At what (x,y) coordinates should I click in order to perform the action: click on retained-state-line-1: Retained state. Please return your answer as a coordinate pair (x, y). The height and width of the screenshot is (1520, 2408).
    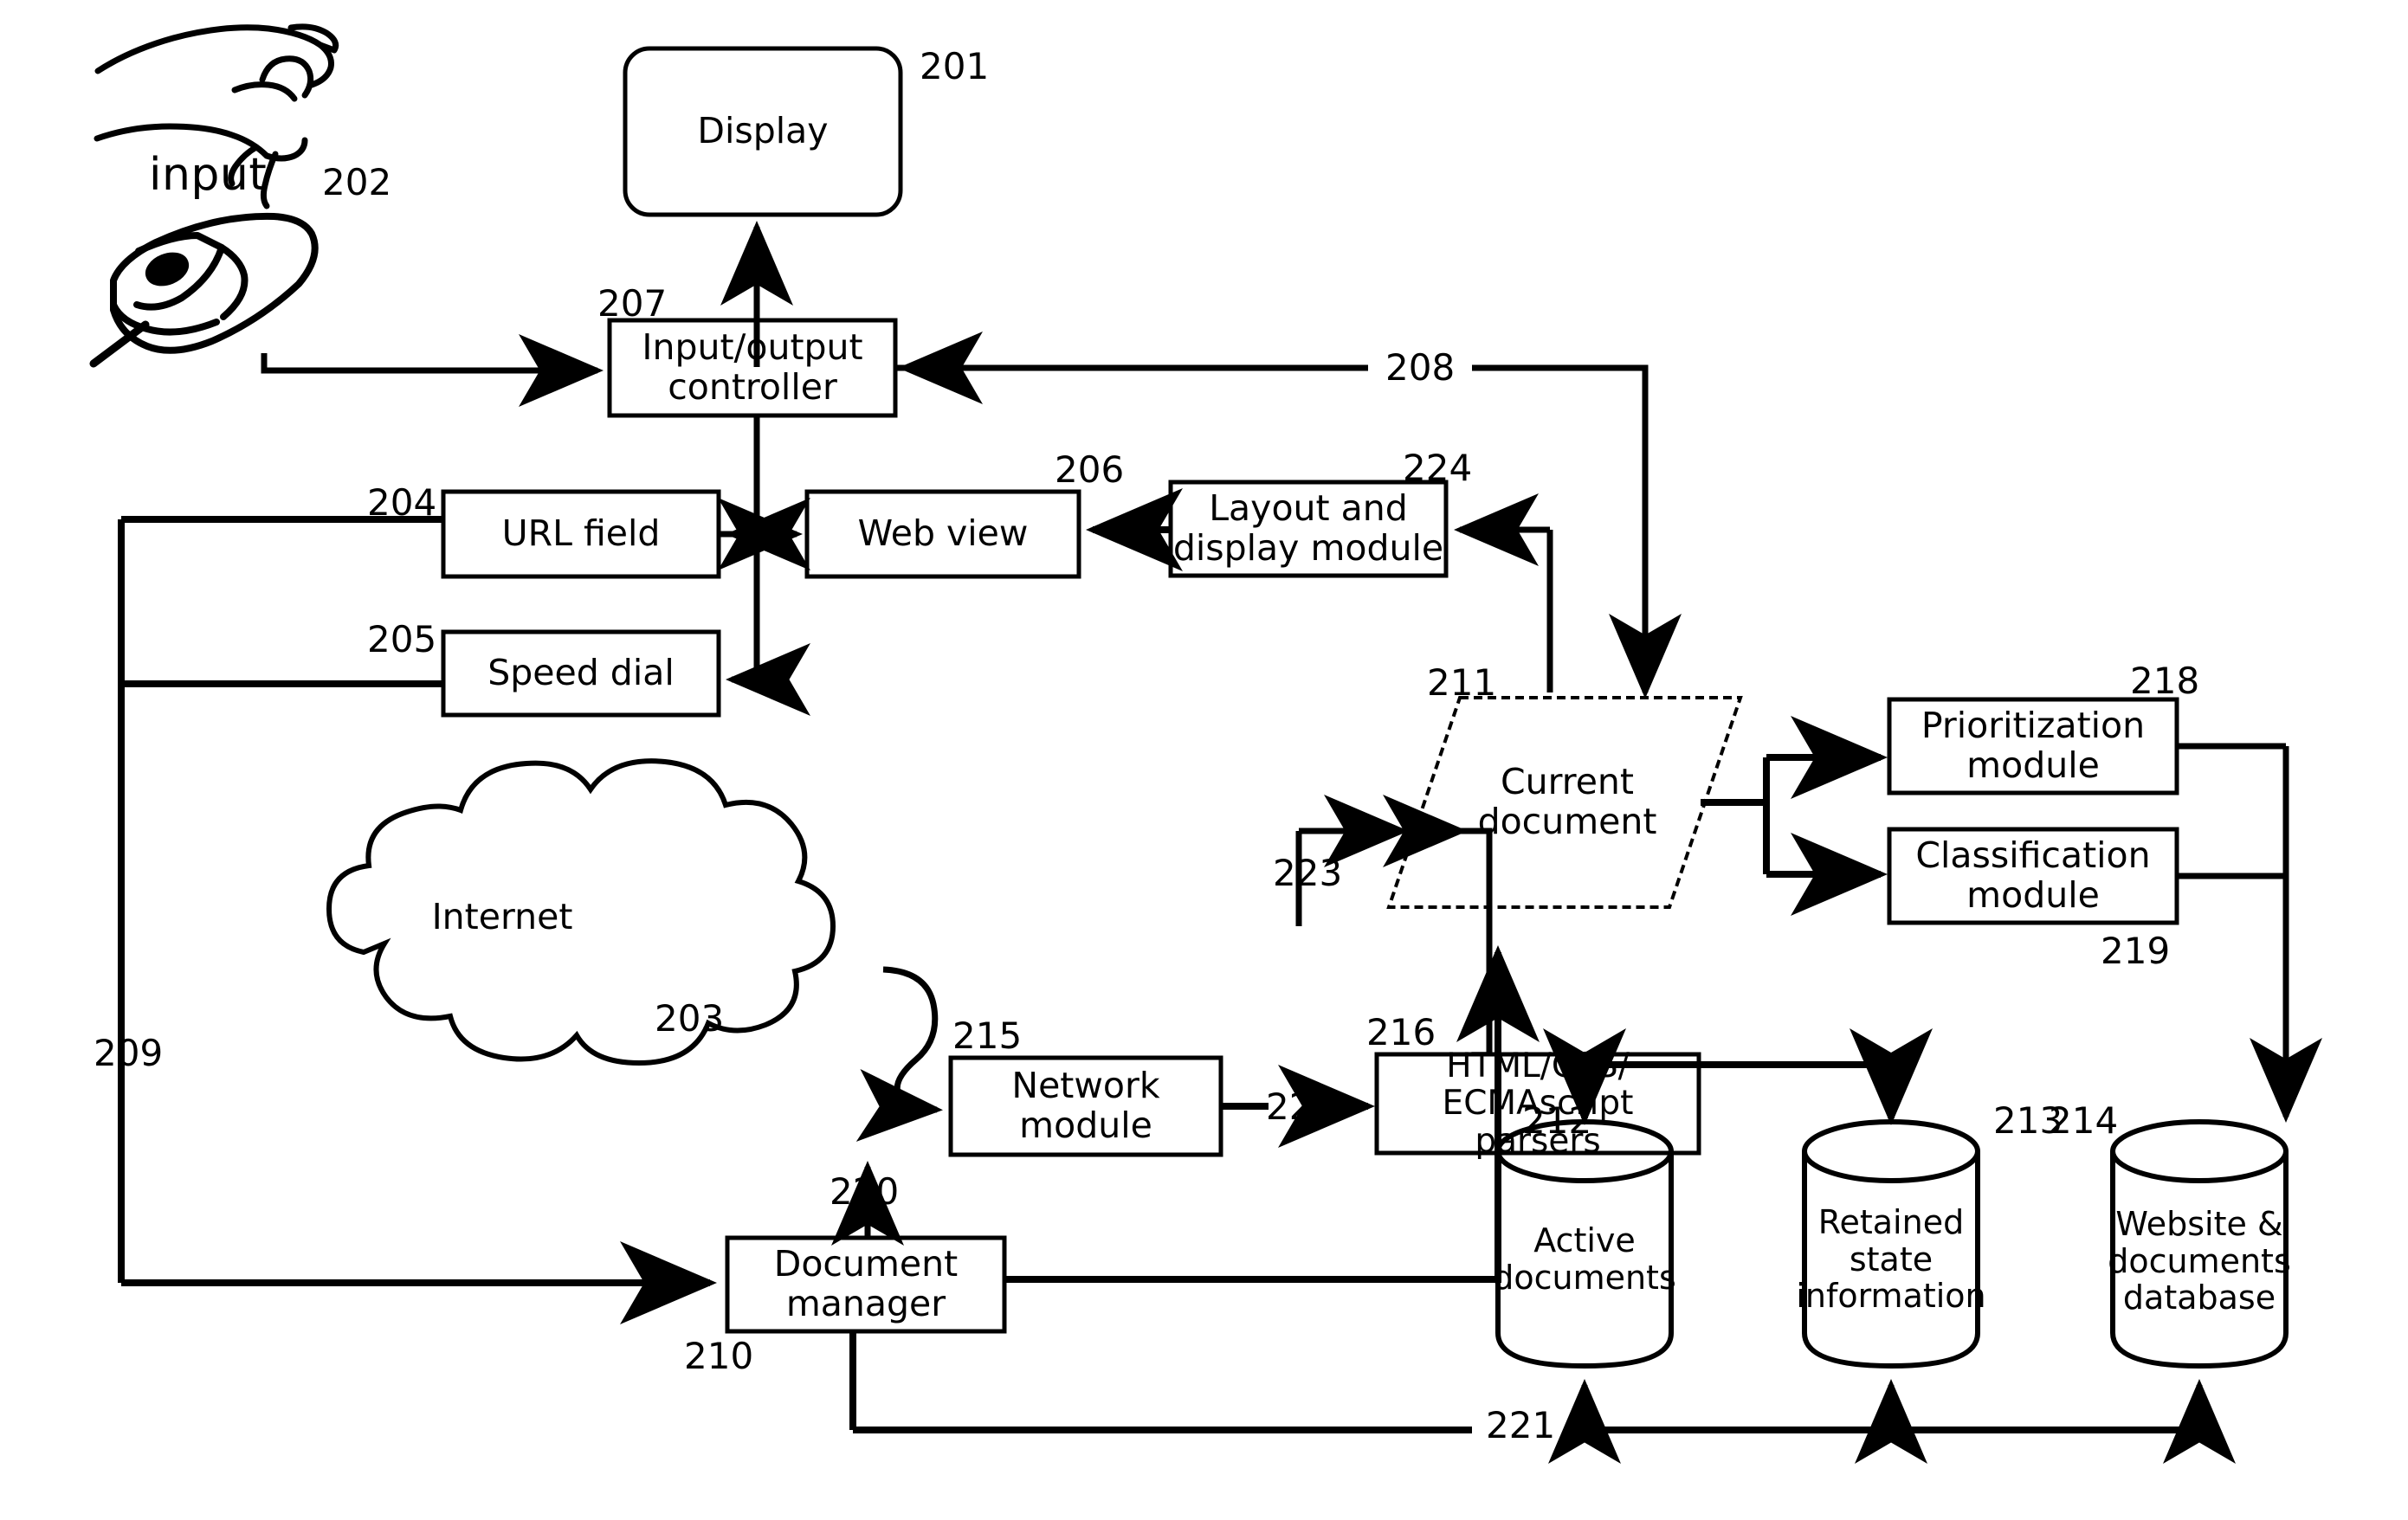
    Looking at the image, I should click on (1891, 1240).